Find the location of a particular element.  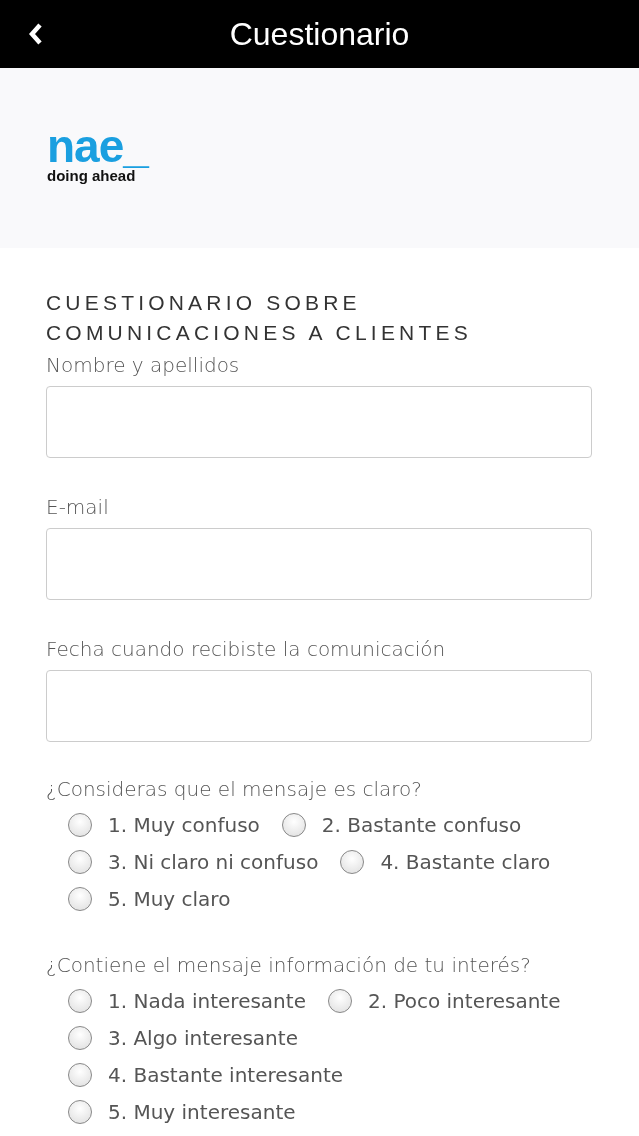

option-label: 5. Muy claro is located at coordinates (169, 899).